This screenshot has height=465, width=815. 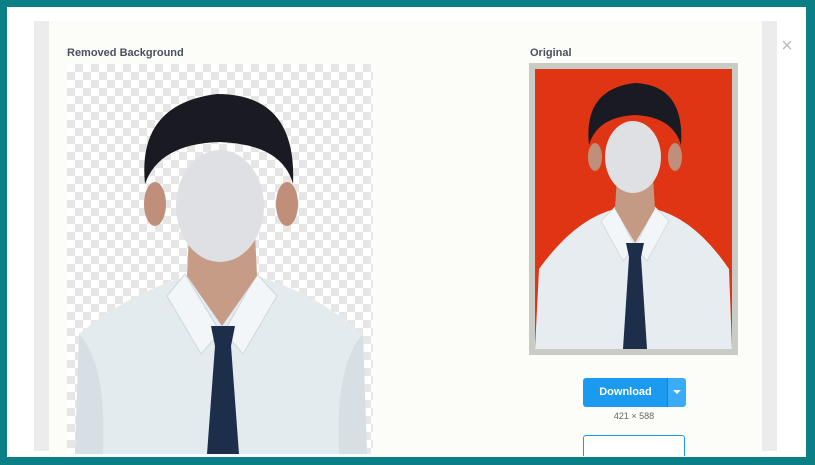 I want to click on close-icon: ×, so click(x=787, y=46).